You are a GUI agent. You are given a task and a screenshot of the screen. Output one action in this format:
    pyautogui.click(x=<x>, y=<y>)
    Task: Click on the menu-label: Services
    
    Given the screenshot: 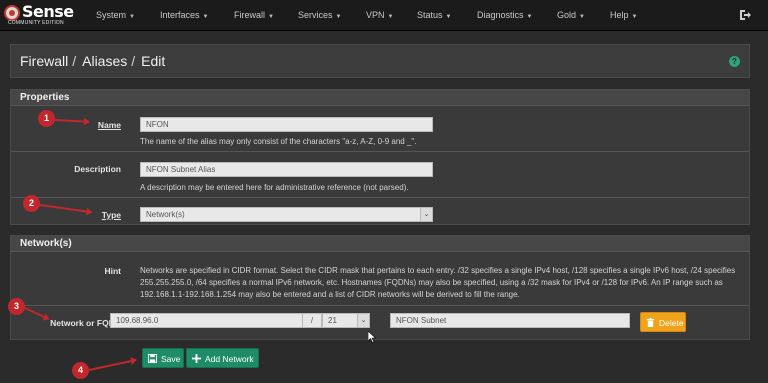 What is the action you would take?
    pyautogui.click(x=315, y=15)
    